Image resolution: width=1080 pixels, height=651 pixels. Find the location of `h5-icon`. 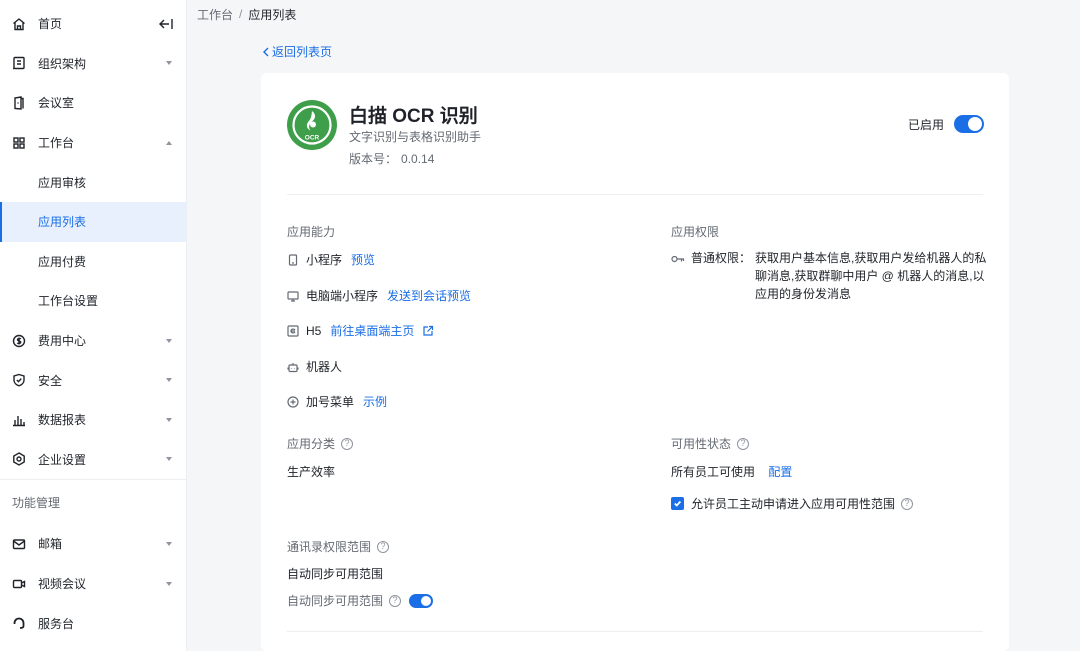

h5-icon is located at coordinates (293, 330).